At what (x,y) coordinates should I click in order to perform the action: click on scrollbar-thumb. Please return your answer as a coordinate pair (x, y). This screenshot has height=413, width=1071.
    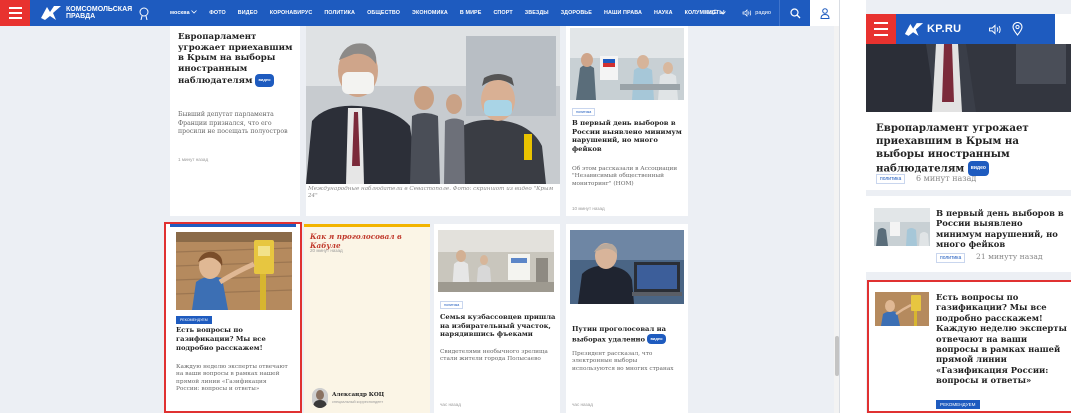
    Looking at the image, I should click on (837, 356).